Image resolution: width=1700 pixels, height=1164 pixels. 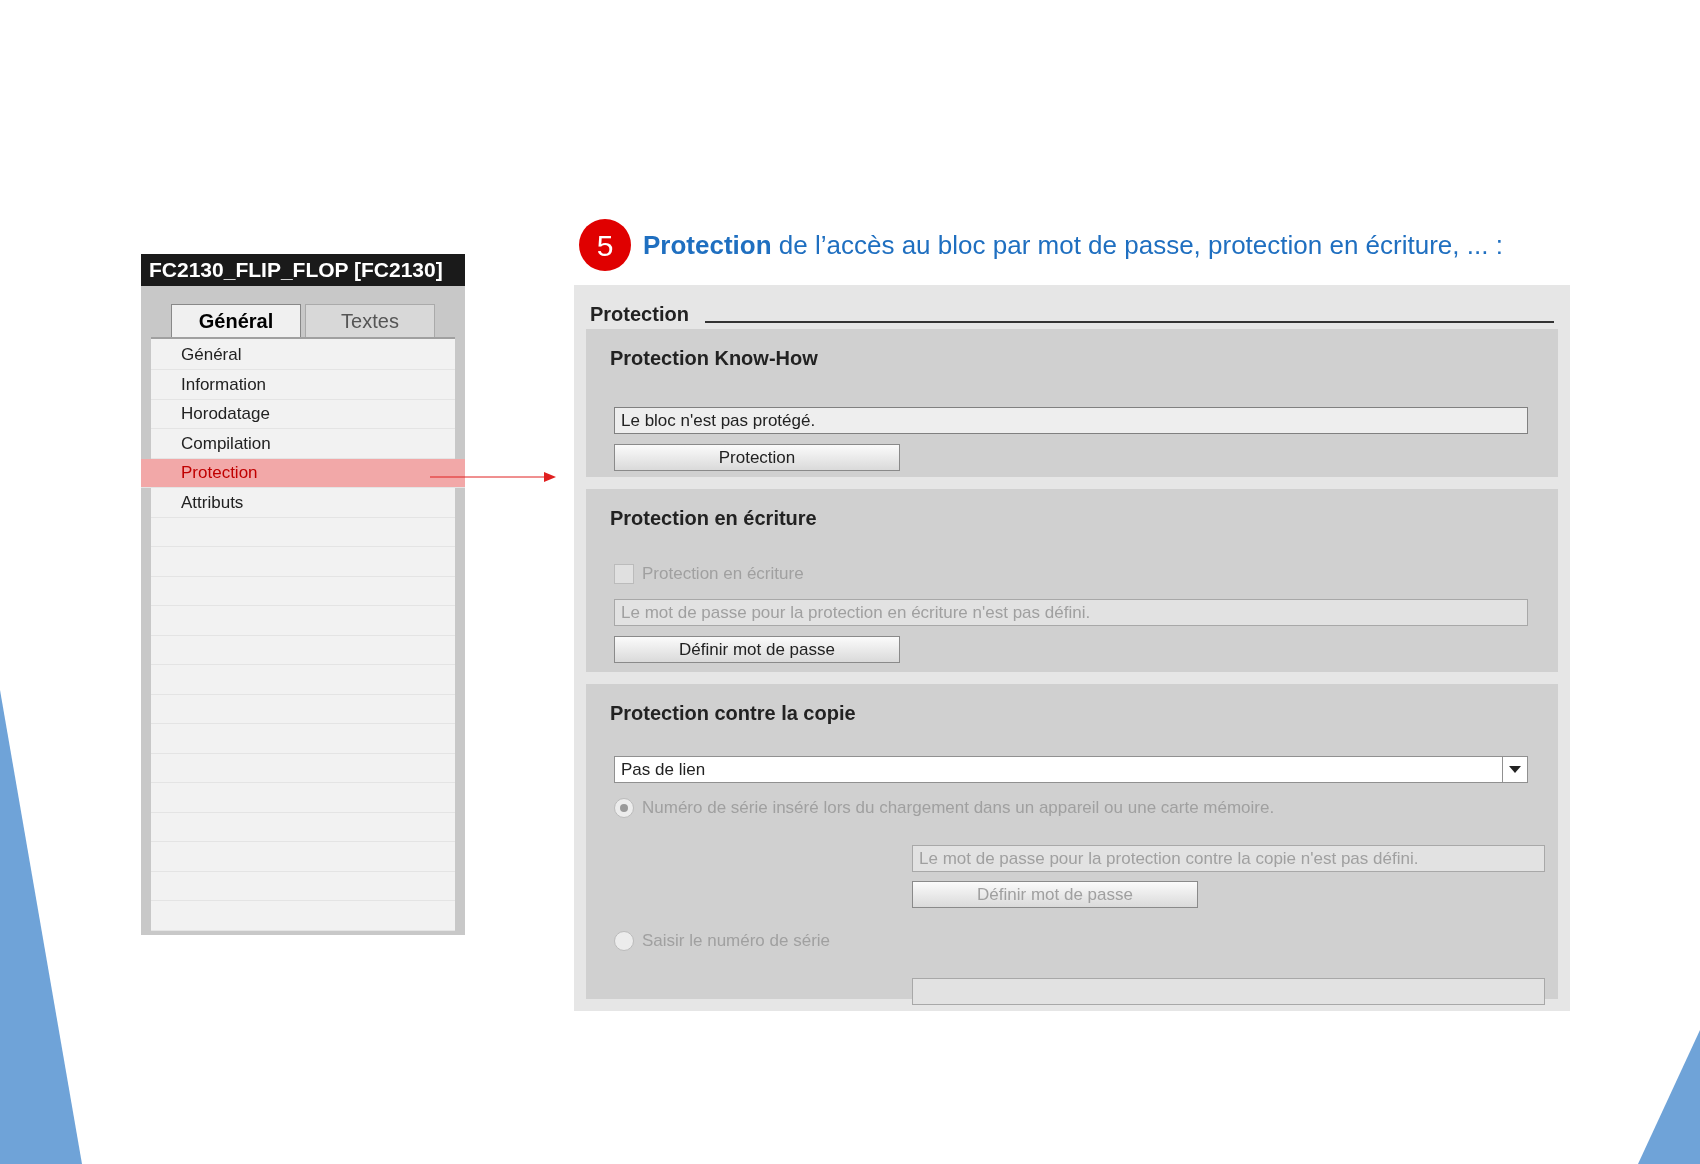 What do you see at coordinates (663, 769) in the screenshot?
I see `dropdown-value: Pas de lien` at bounding box center [663, 769].